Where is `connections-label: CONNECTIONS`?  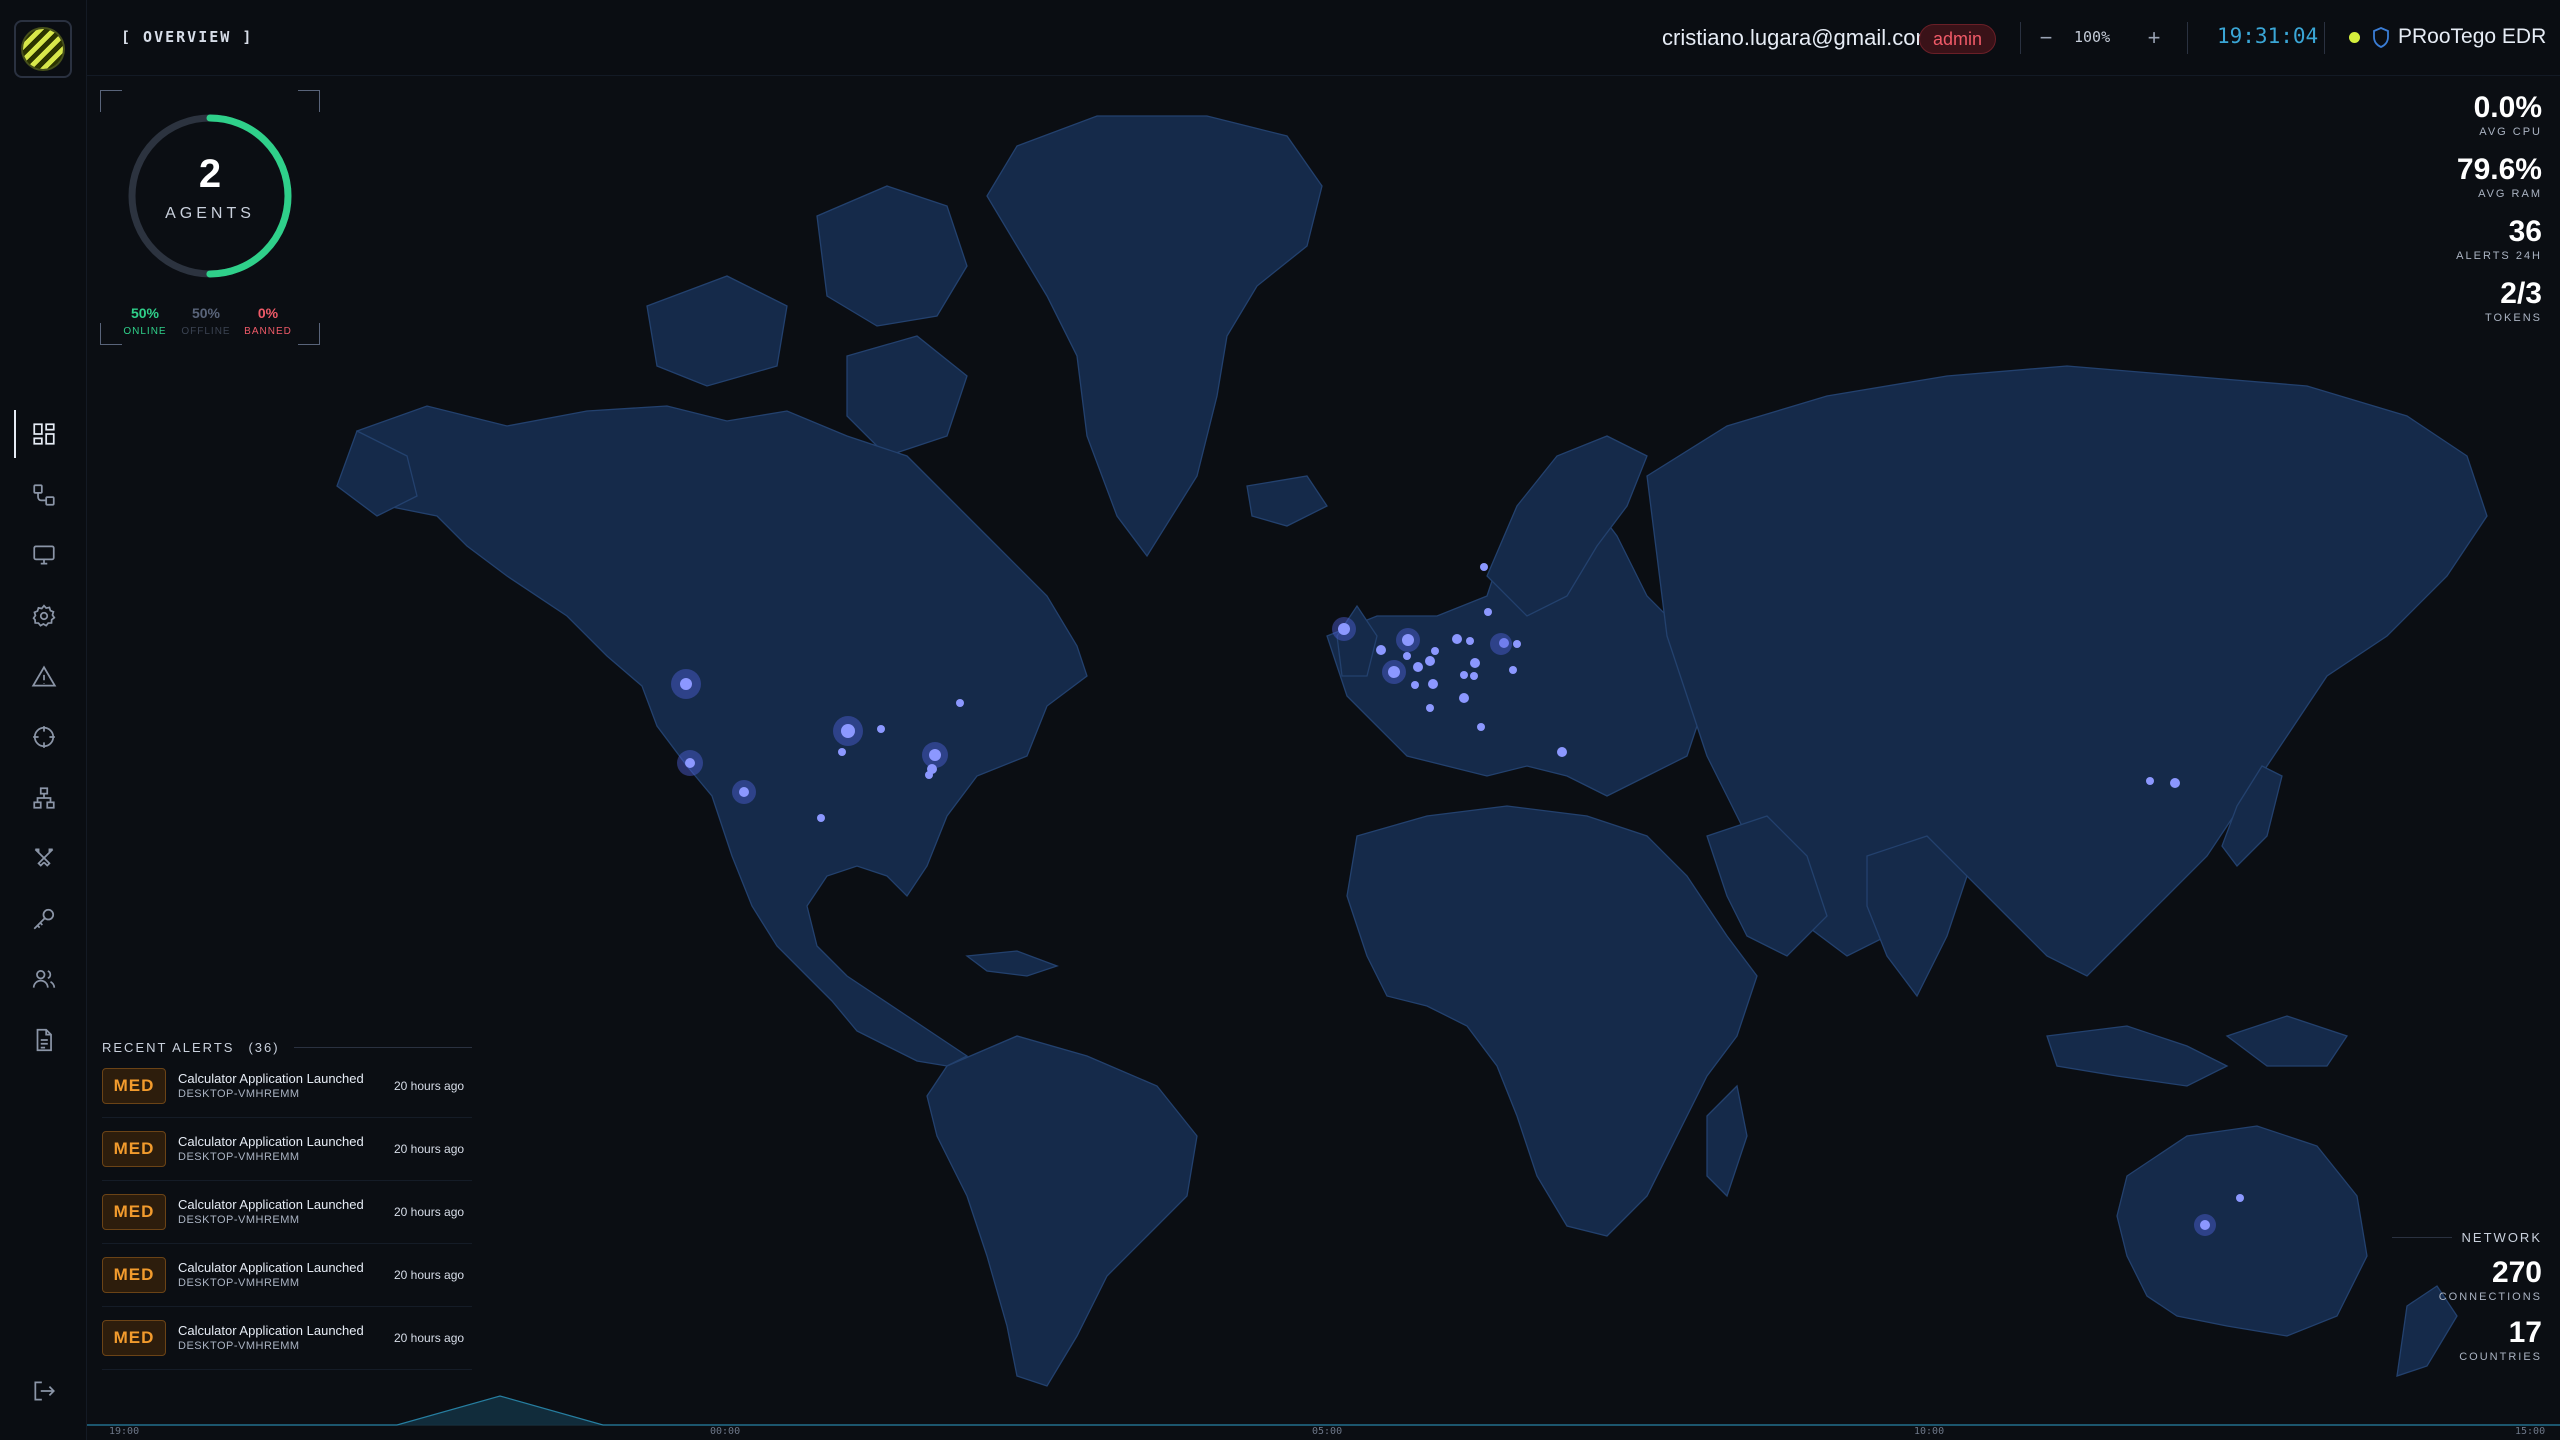 connections-label: CONNECTIONS is located at coordinates (2490, 1297).